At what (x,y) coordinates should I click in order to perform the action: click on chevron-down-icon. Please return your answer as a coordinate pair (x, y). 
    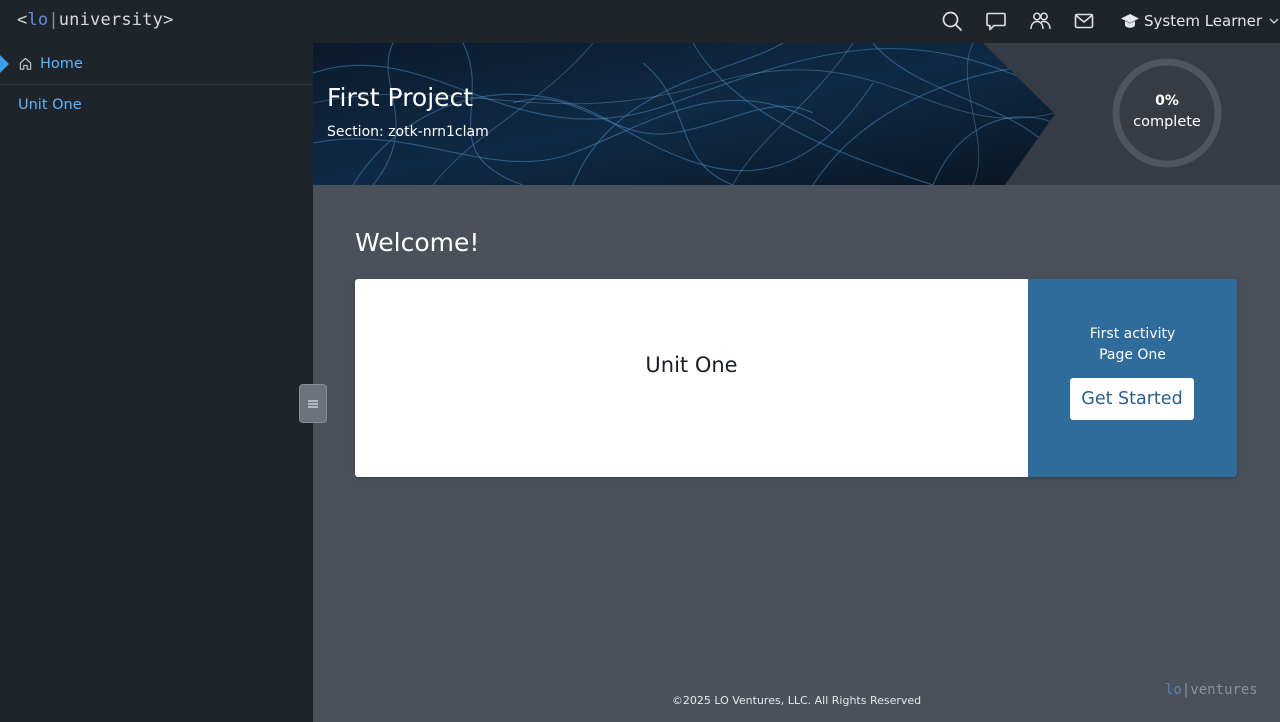
    Looking at the image, I should click on (1274, 21).